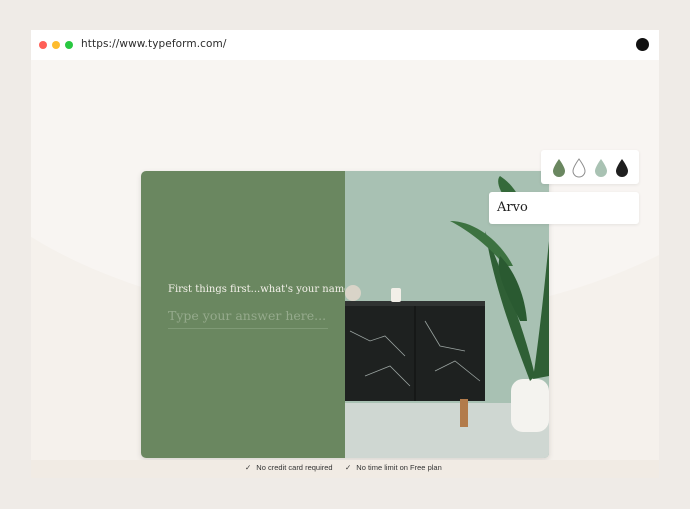  I want to click on light-green-drop-icon, so click(601, 168).